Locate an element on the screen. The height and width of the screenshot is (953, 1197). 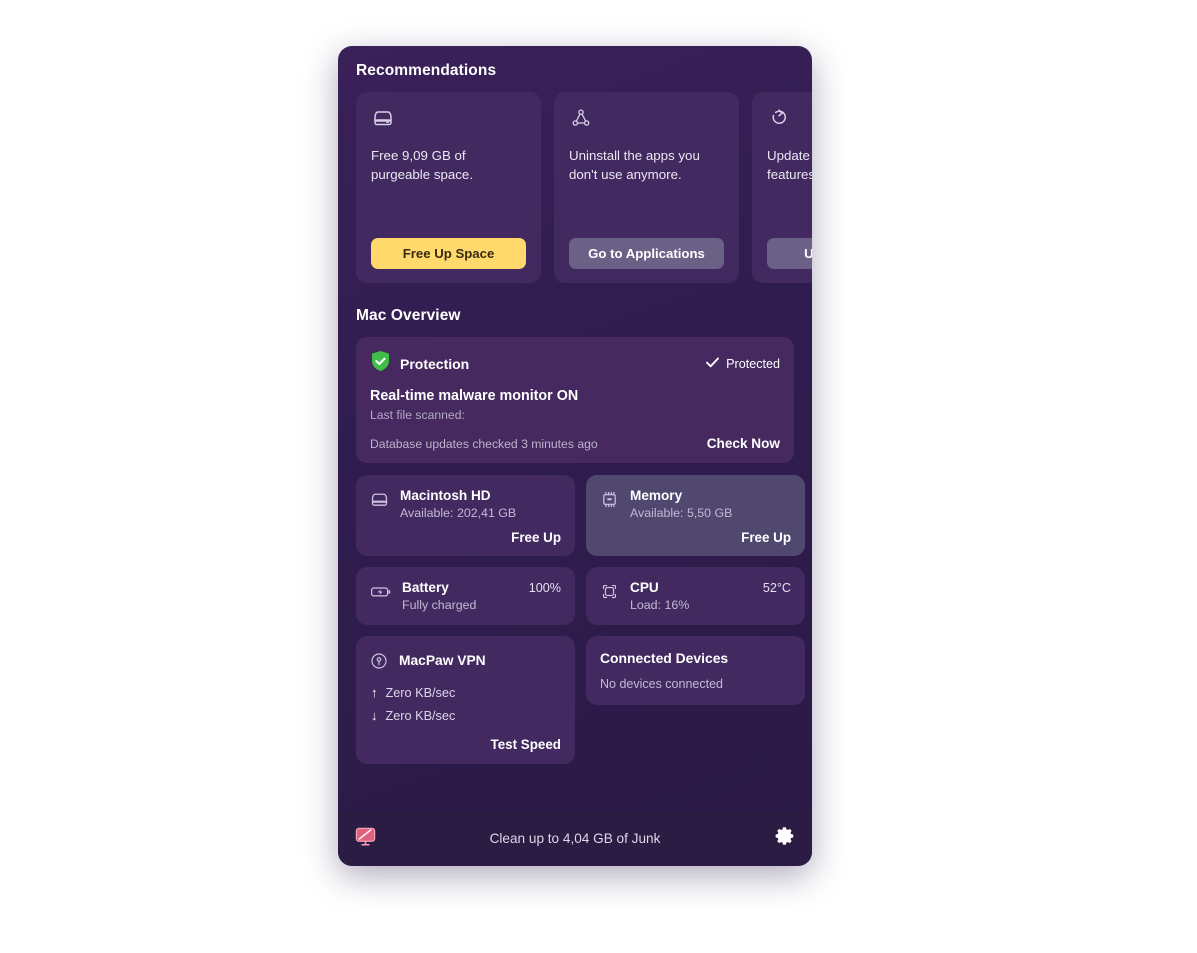
arrow-down-icon: ↓ is located at coordinates (374, 715).